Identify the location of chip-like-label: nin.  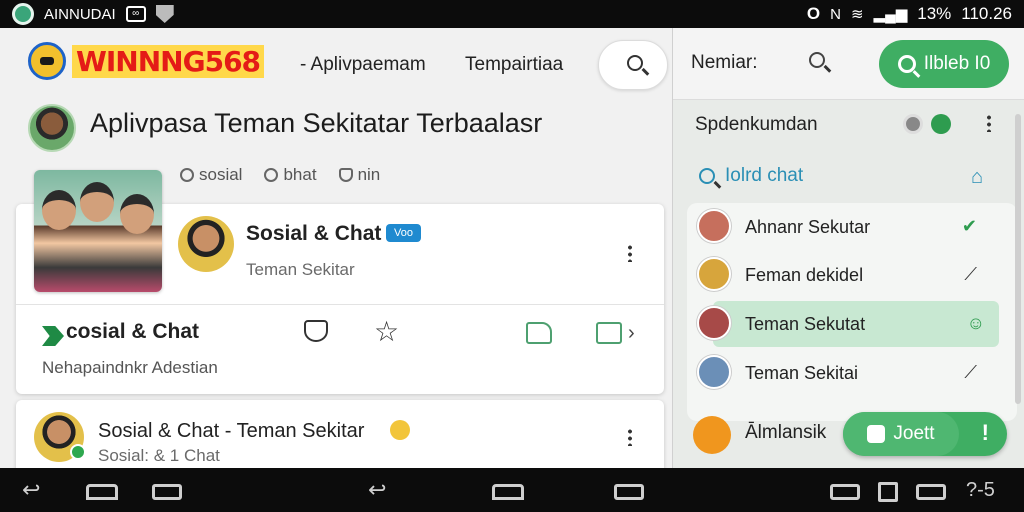
(369, 174).